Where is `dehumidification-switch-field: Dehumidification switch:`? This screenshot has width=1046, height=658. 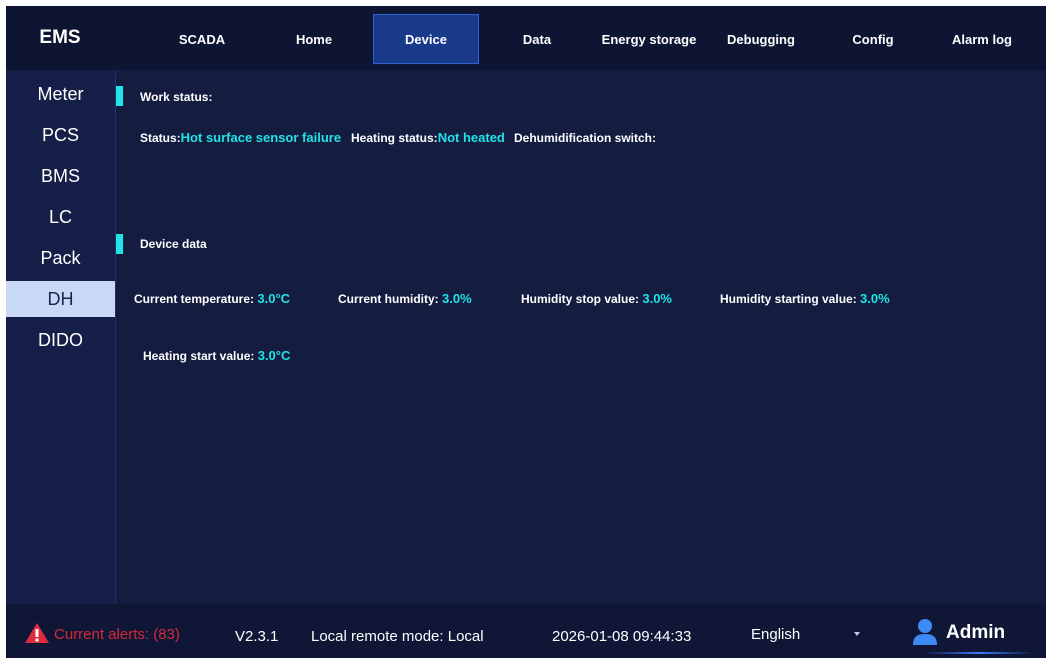 dehumidification-switch-field: Dehumidification switch: is located at coordinates (585, 137).